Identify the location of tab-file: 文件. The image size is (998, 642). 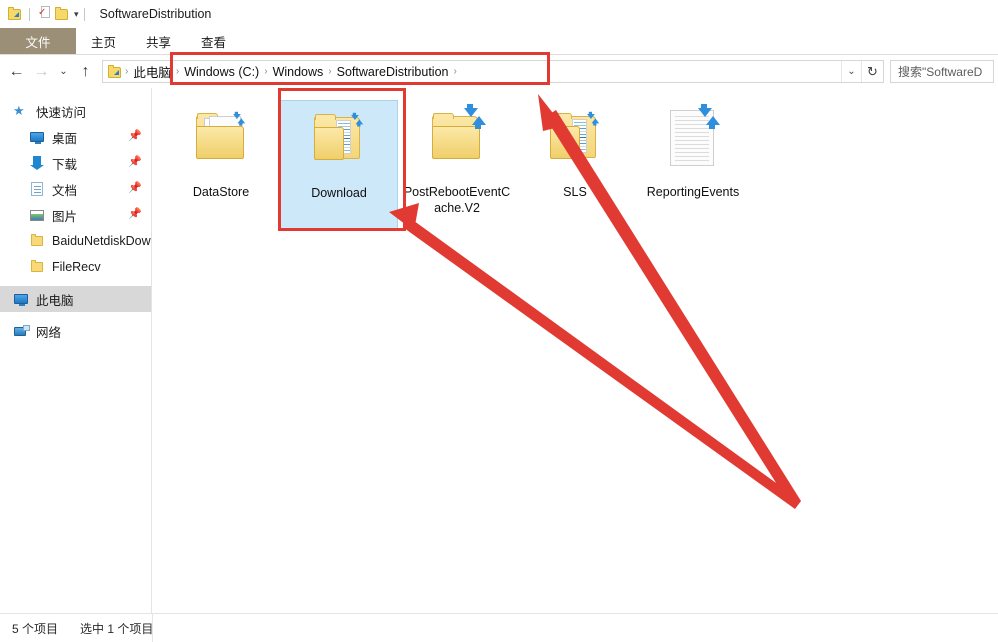
(38, 41).